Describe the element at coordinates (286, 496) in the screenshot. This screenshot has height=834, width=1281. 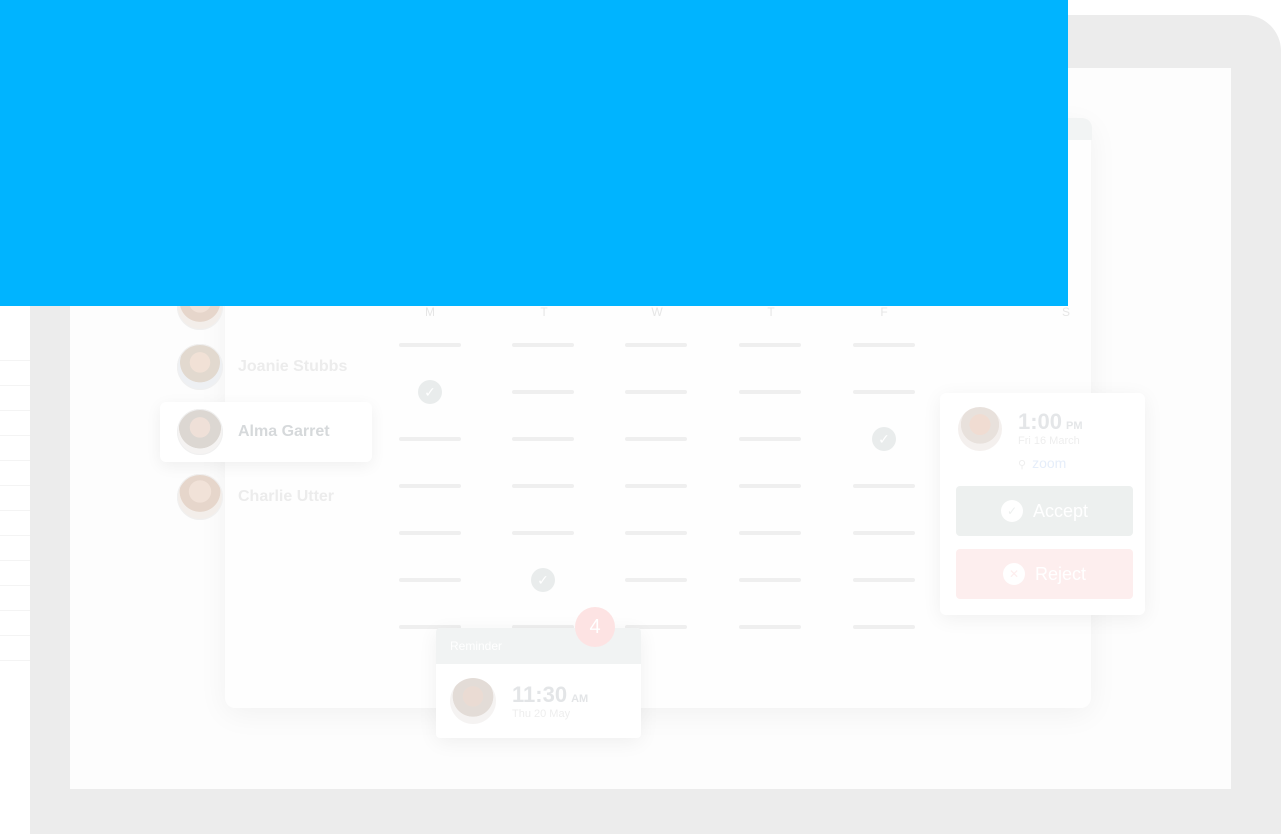
I see `person-name: Charlie Utter` at that location.